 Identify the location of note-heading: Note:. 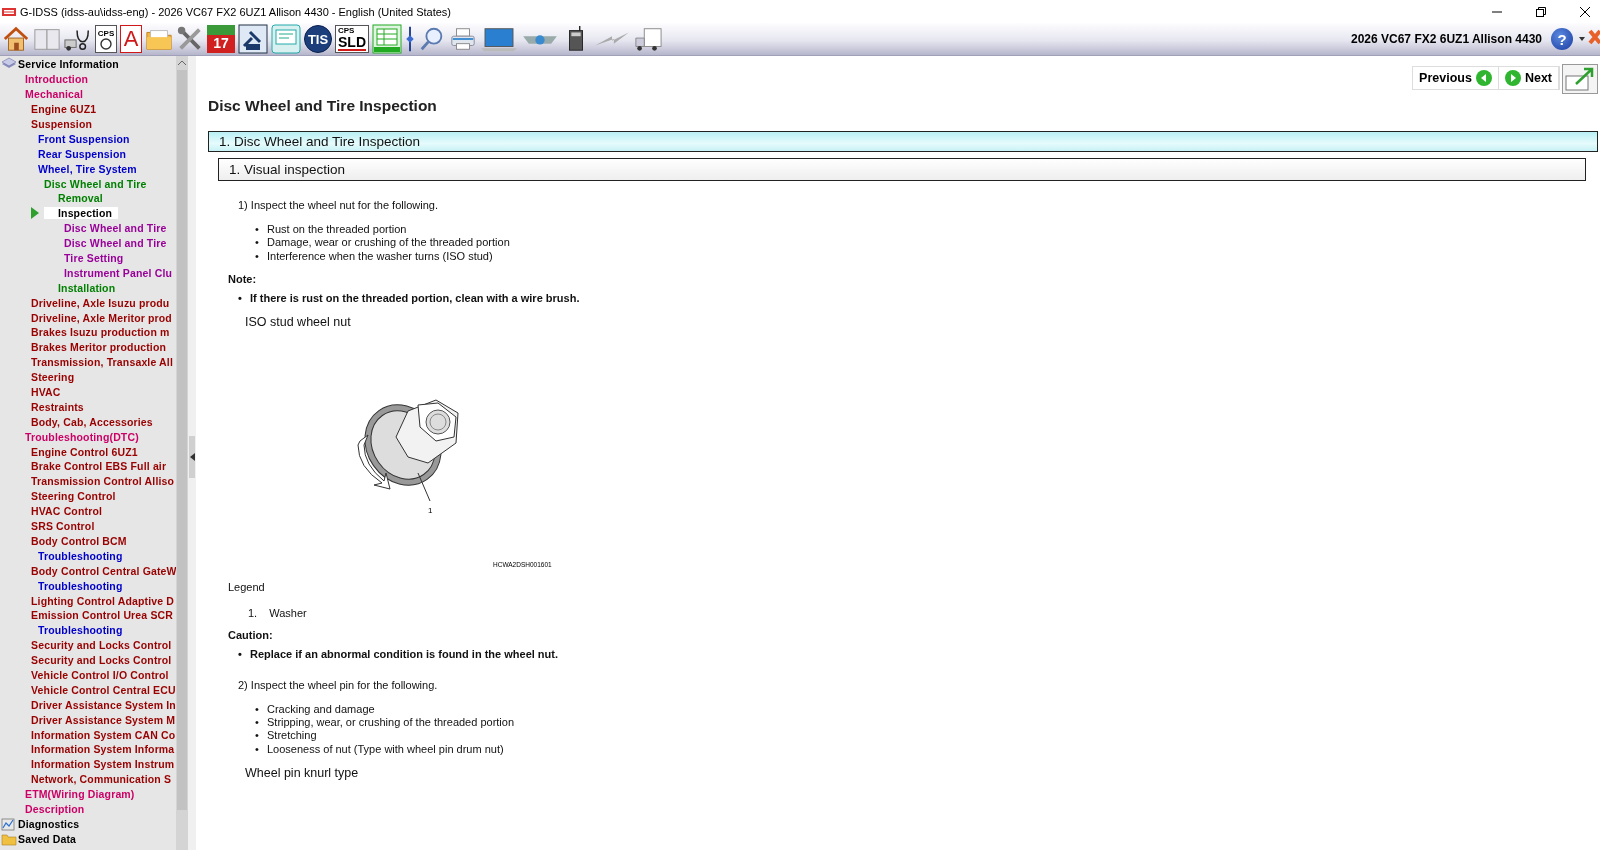
(243, 278).